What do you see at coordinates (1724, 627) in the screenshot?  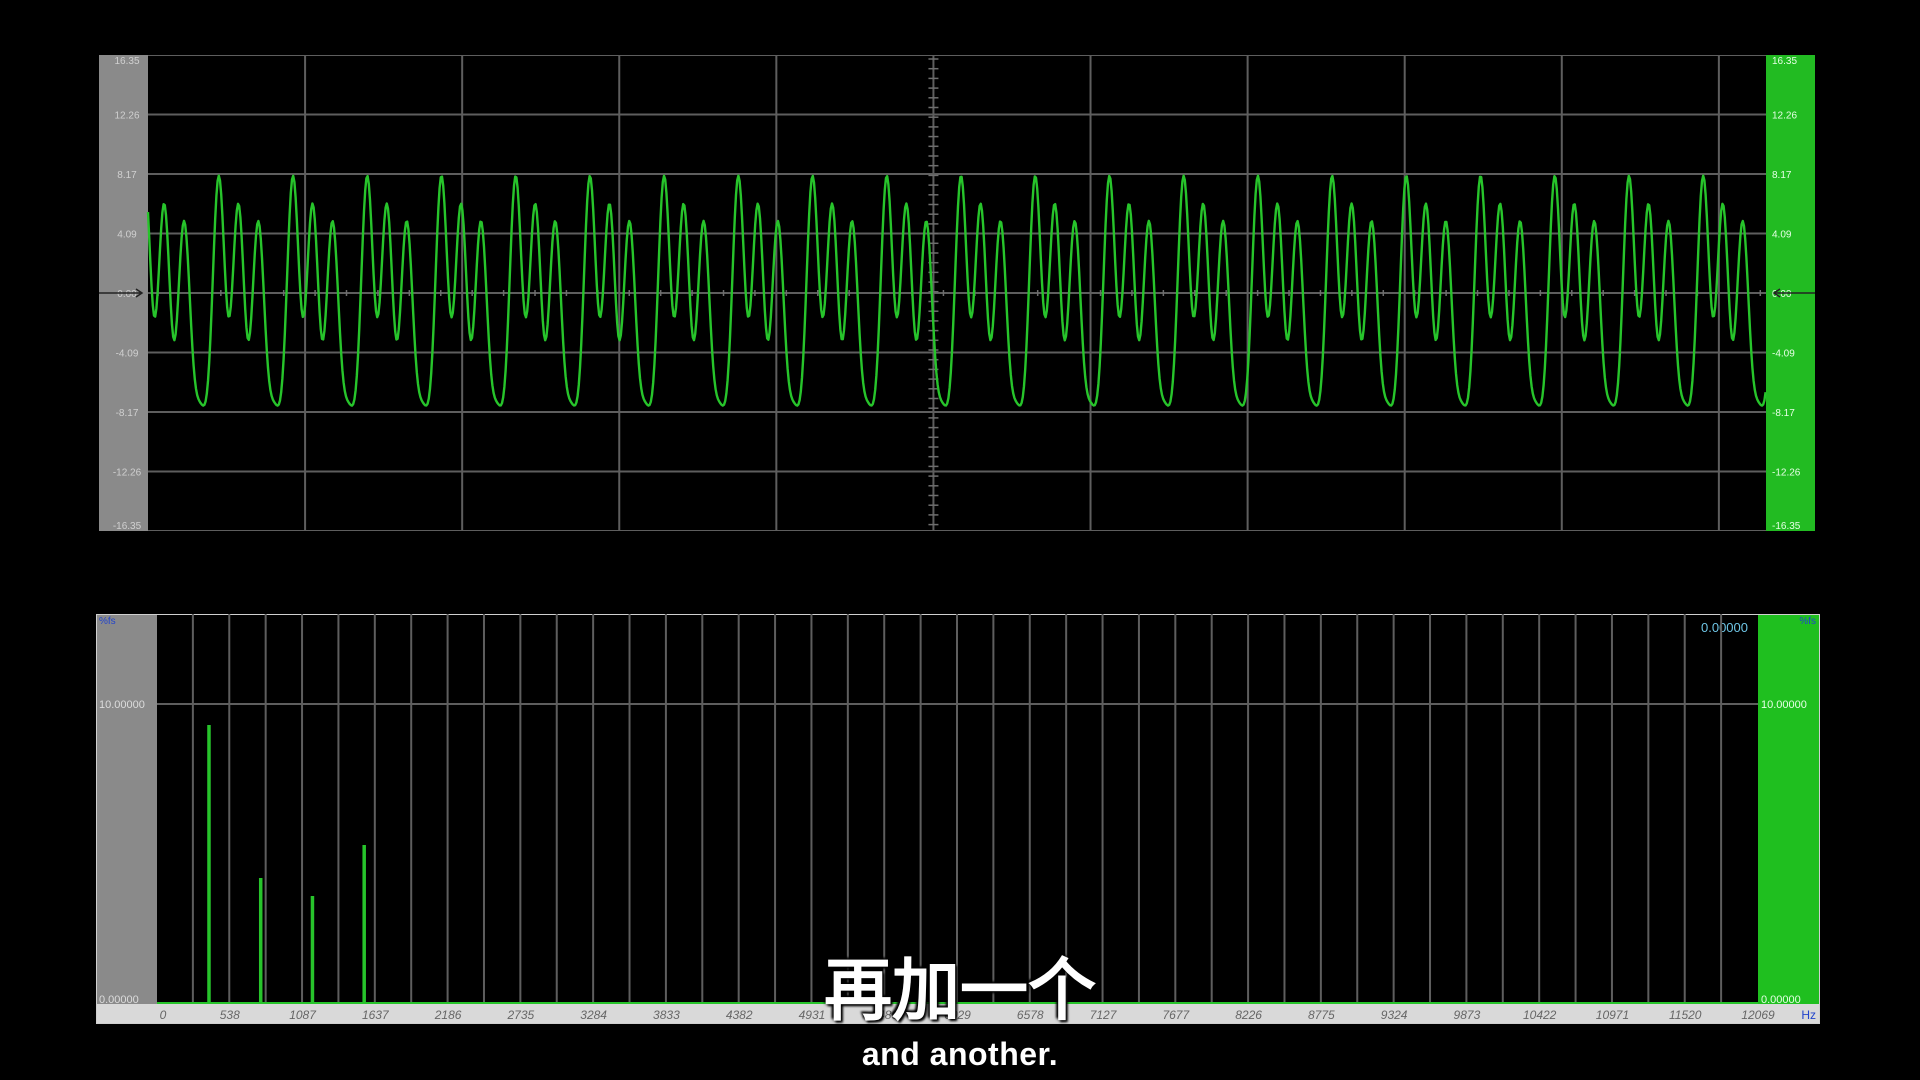 I see `spectrum-readout: 0.00000` at bounding box center [1724, 627].